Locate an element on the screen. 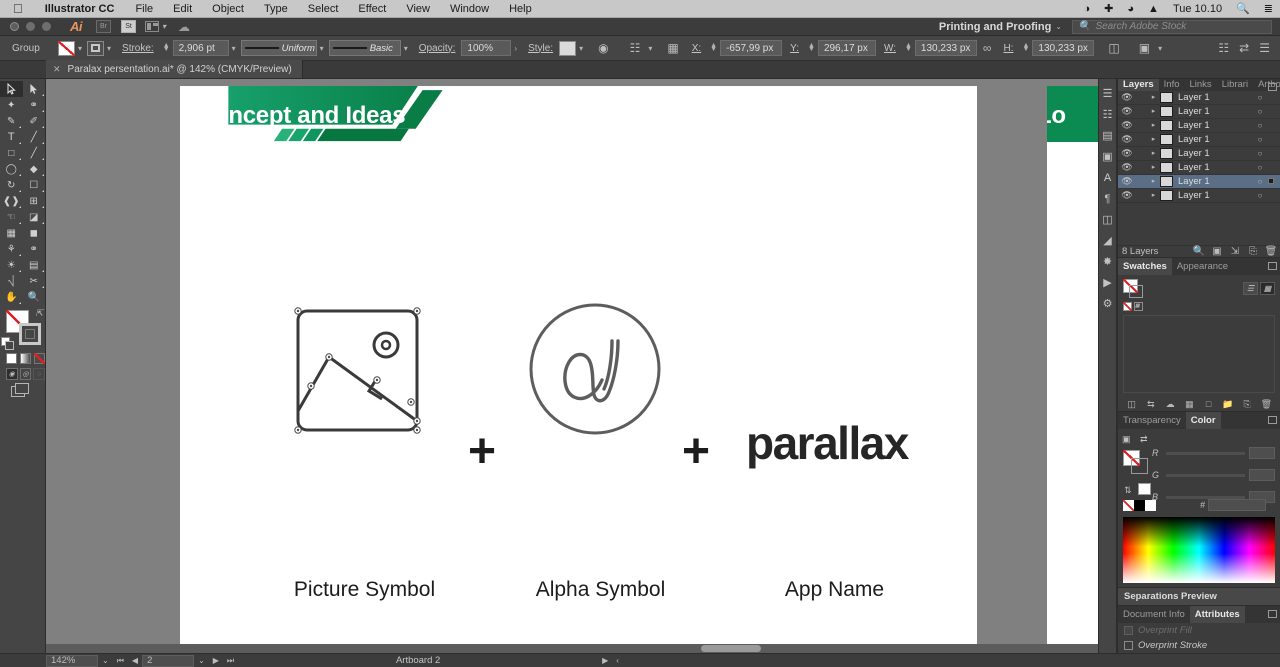 This screenshot has width=1280, height=667. zoom-level-field: 142% is located at coordinates (72, 660).